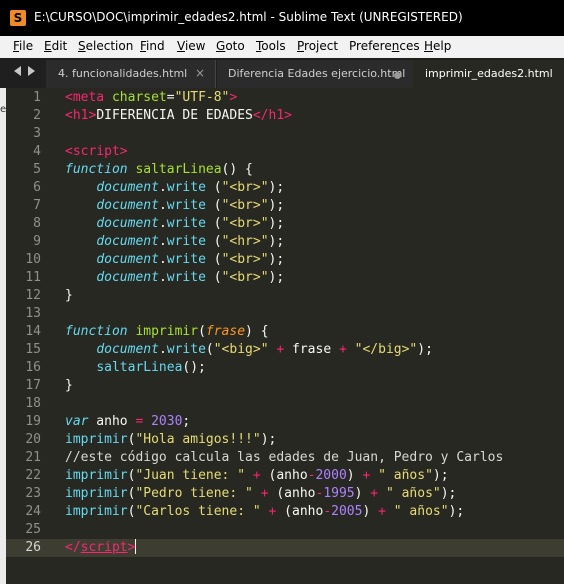 The image size is (564, 584). What do you see at coordinates (311, 349) in the screenshot?
I see `code-token: frase` at bounding box center [311, 349].